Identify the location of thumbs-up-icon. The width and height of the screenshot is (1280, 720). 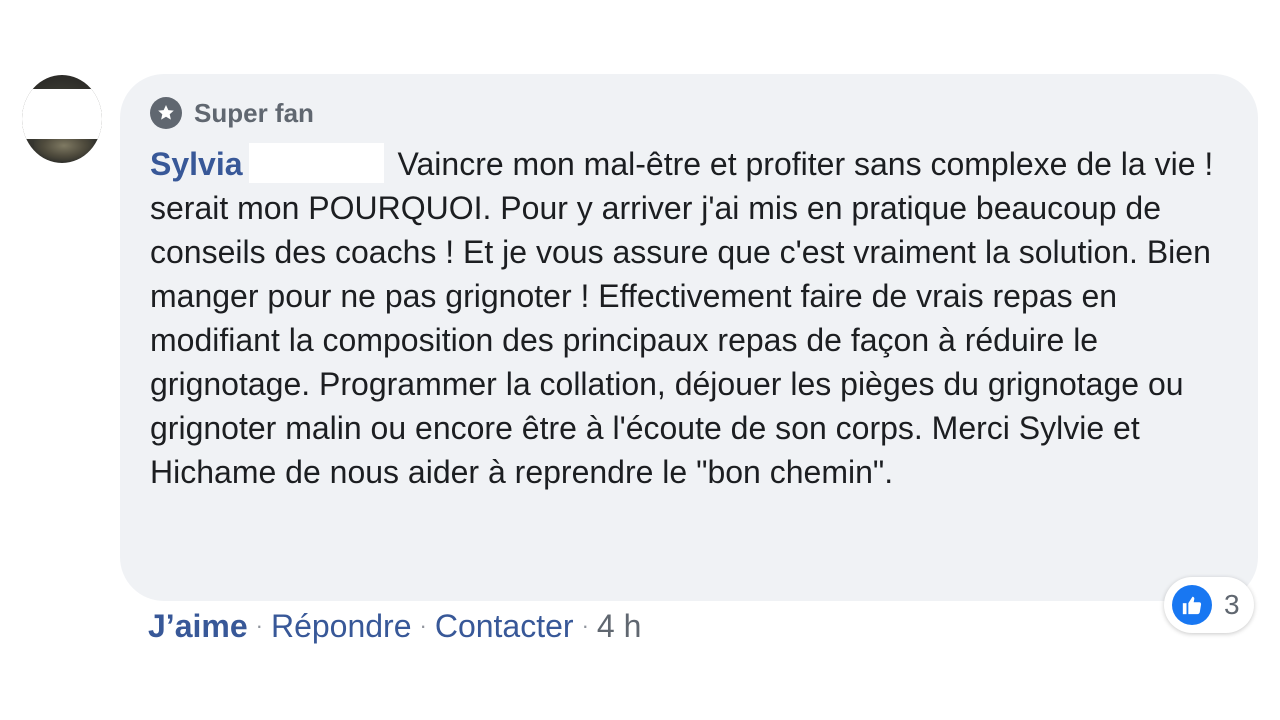
(1192, 605).